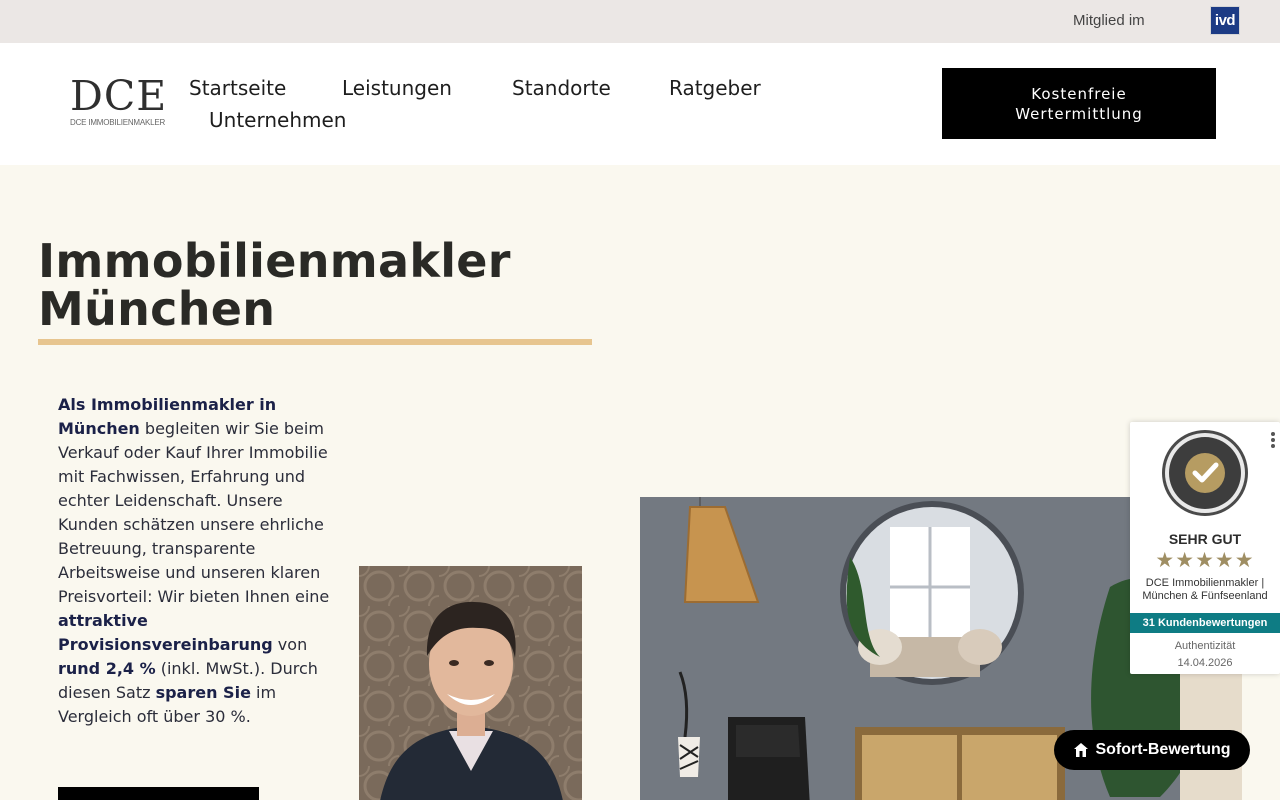 The width and height of the screenshot is (1280, 800). What do you see at coordinates (1273, 442) in the screenshot?
I see `more-options-icon` at bounding box center [1273, 442].